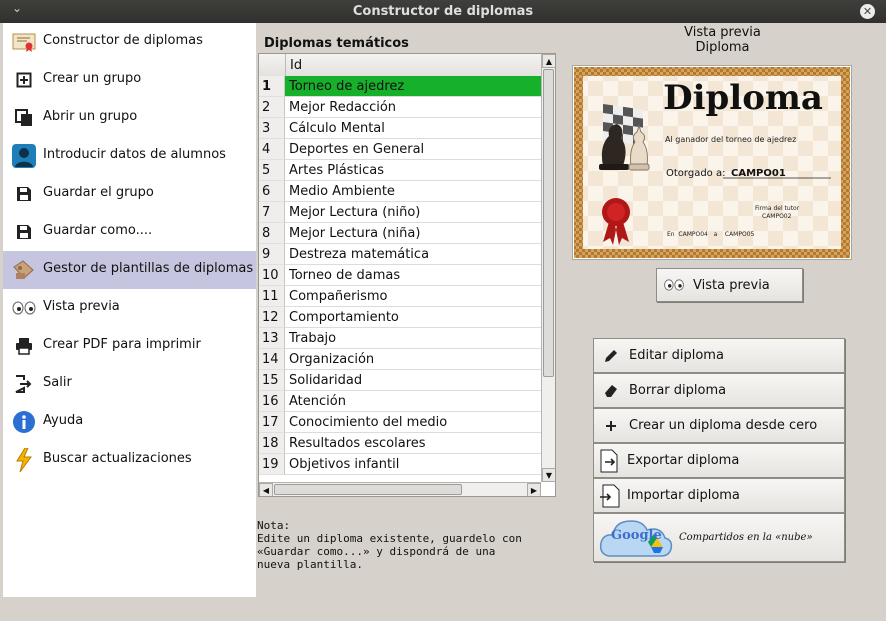  What do you see at coordinates (413, 191) in the screenshot?
I see `diploma-name-cell: Medio Ambiente` at bounding box center [413, 191].